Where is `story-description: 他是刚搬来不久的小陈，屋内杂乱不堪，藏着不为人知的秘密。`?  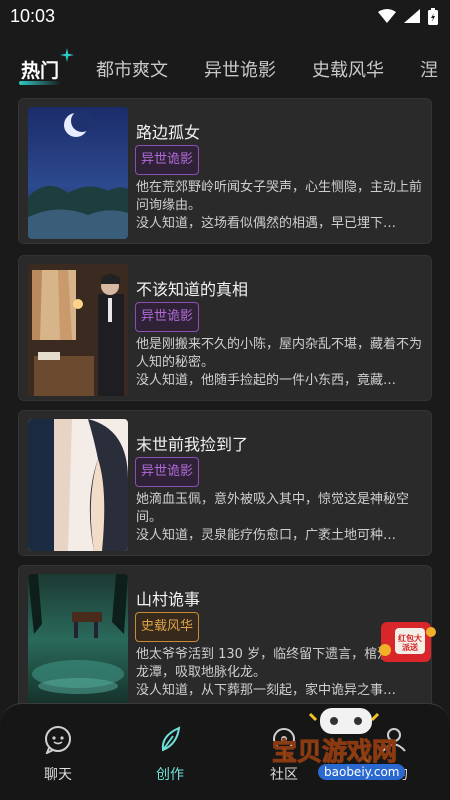 story-description: 他是刚搬来不久的小陈，屋内杂乱不堪，藏着不为人知的秘密。 is located at coordinates (279, 353).